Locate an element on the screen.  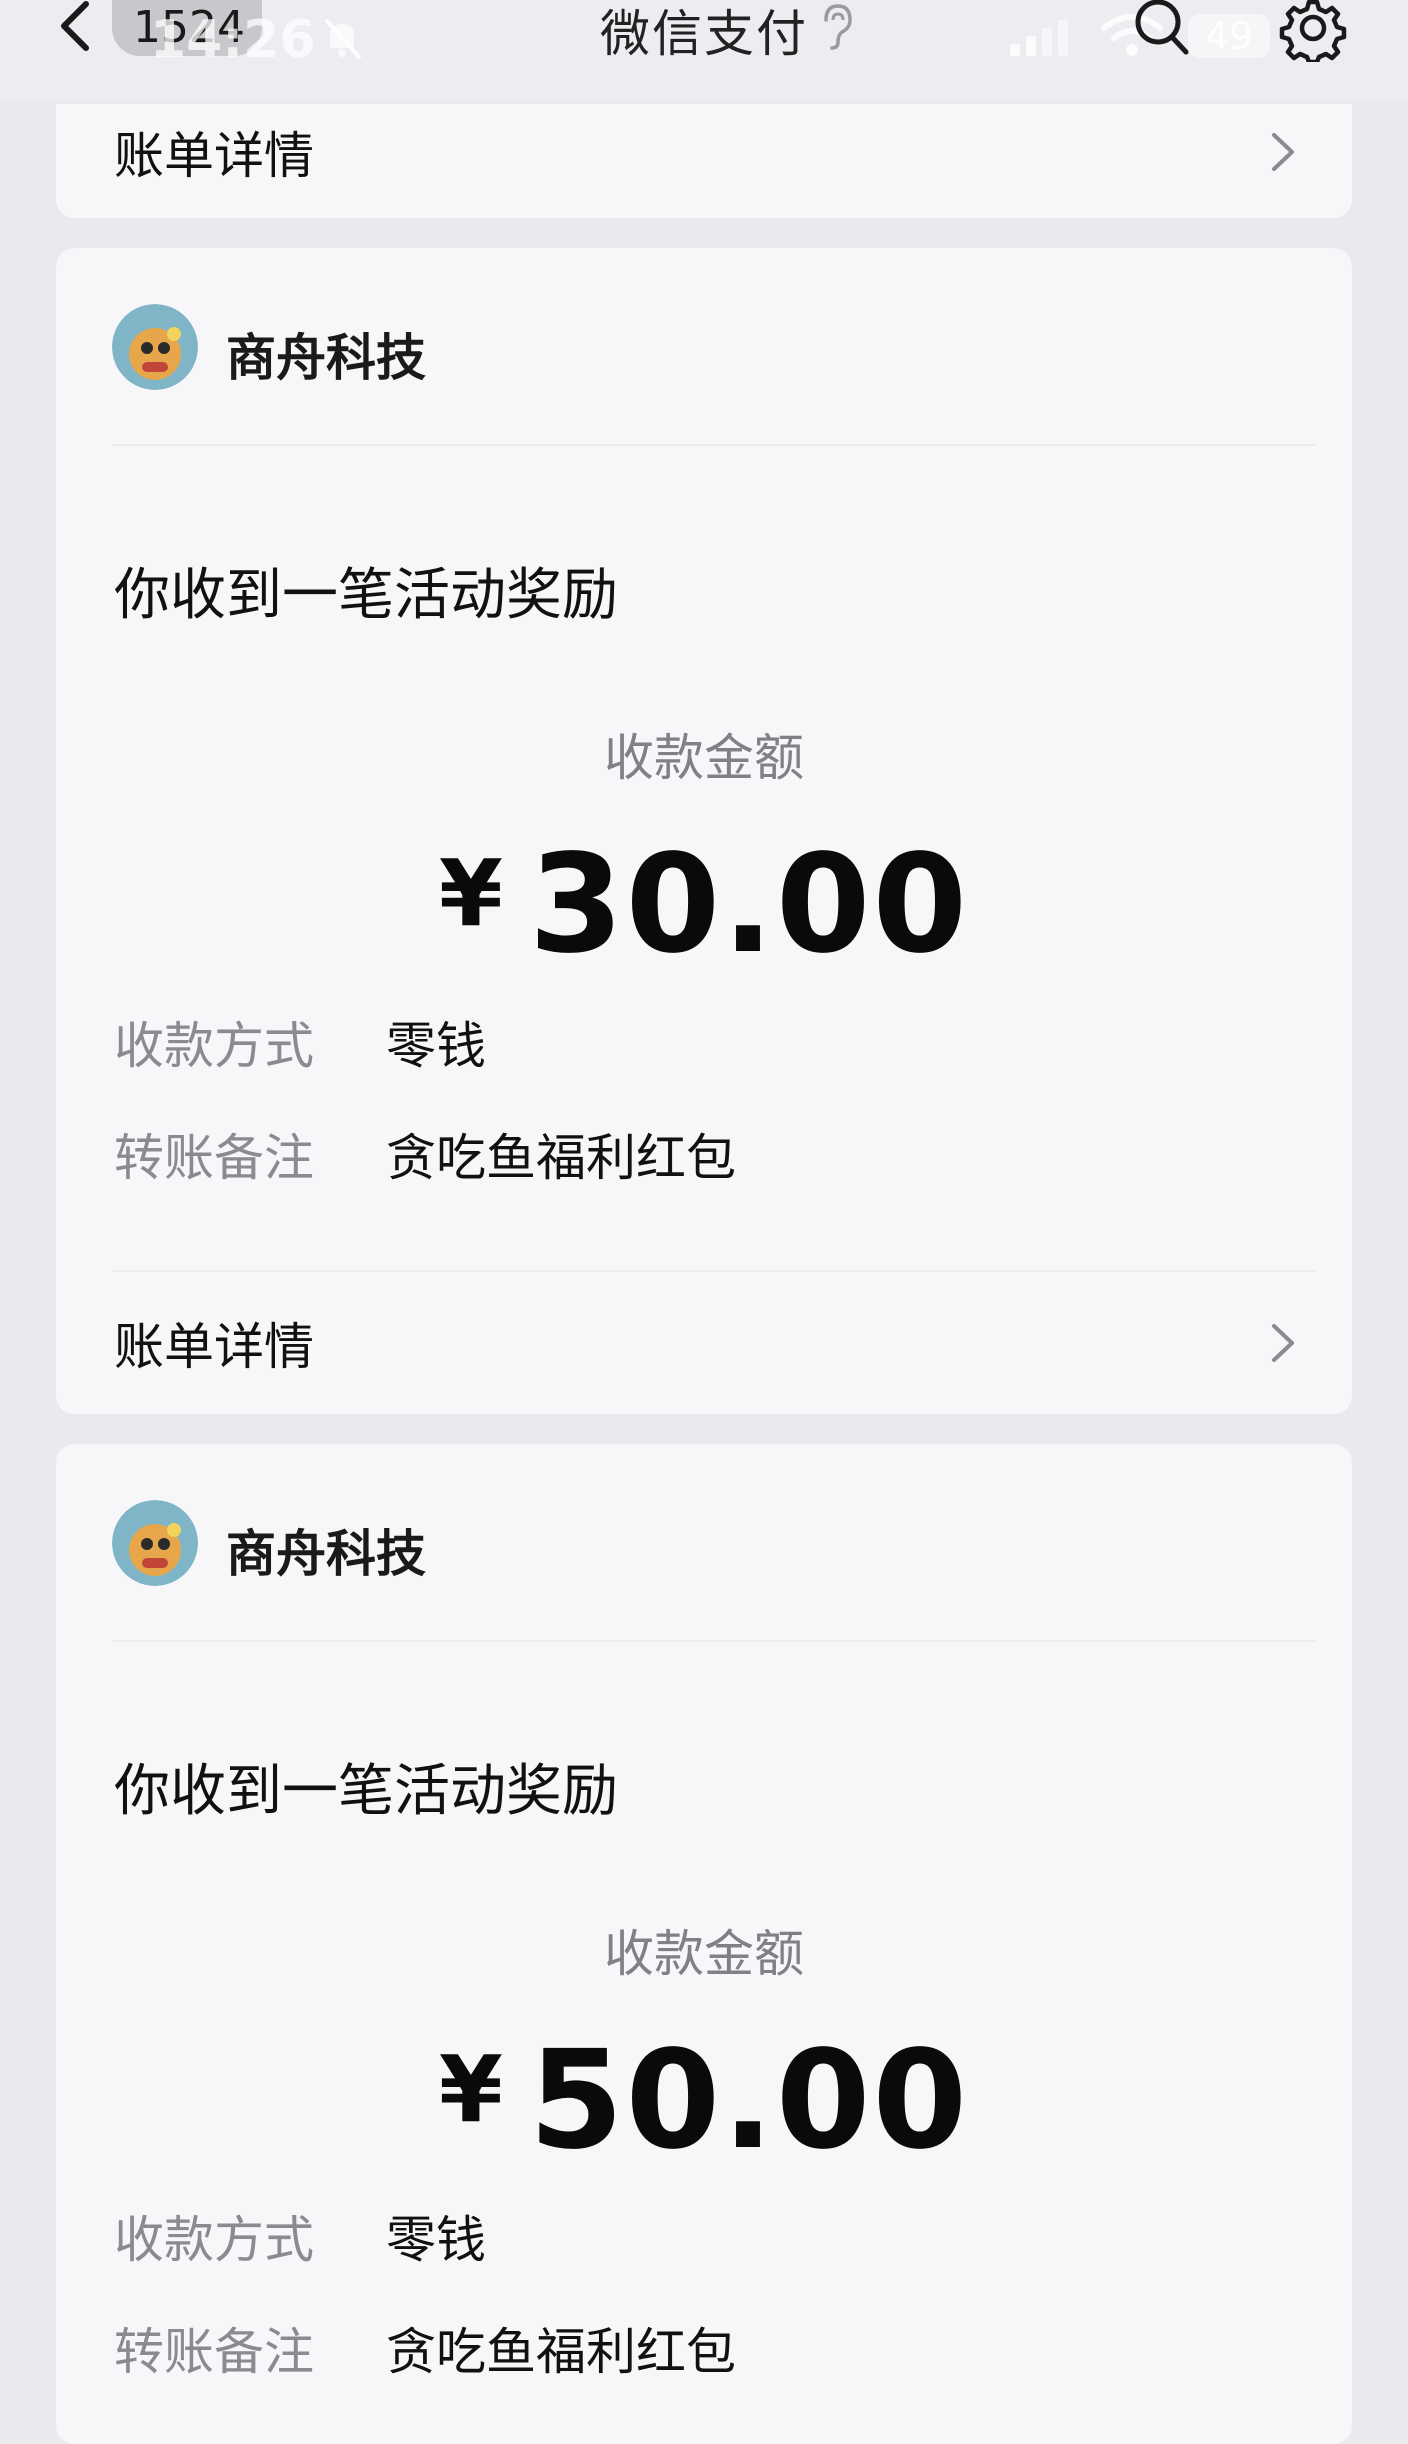
amount-display: ¥50.00 is located at coordinates (704, 2101).